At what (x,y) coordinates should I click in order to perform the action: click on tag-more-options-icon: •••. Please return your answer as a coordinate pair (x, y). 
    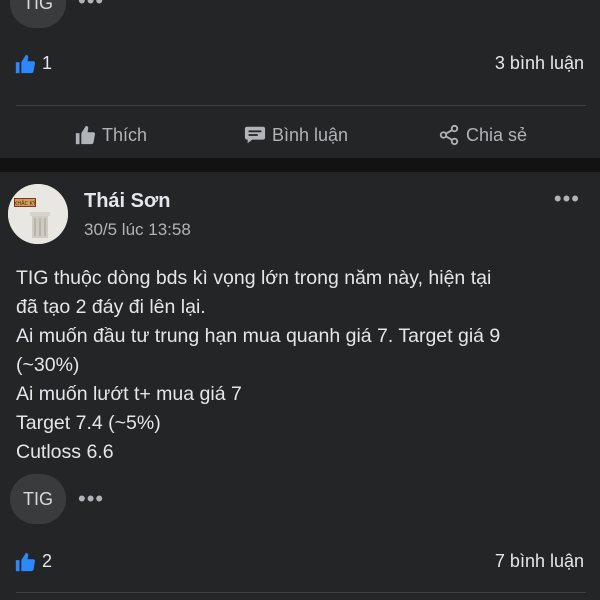
    Looking at the image, I should click on (91, 499).